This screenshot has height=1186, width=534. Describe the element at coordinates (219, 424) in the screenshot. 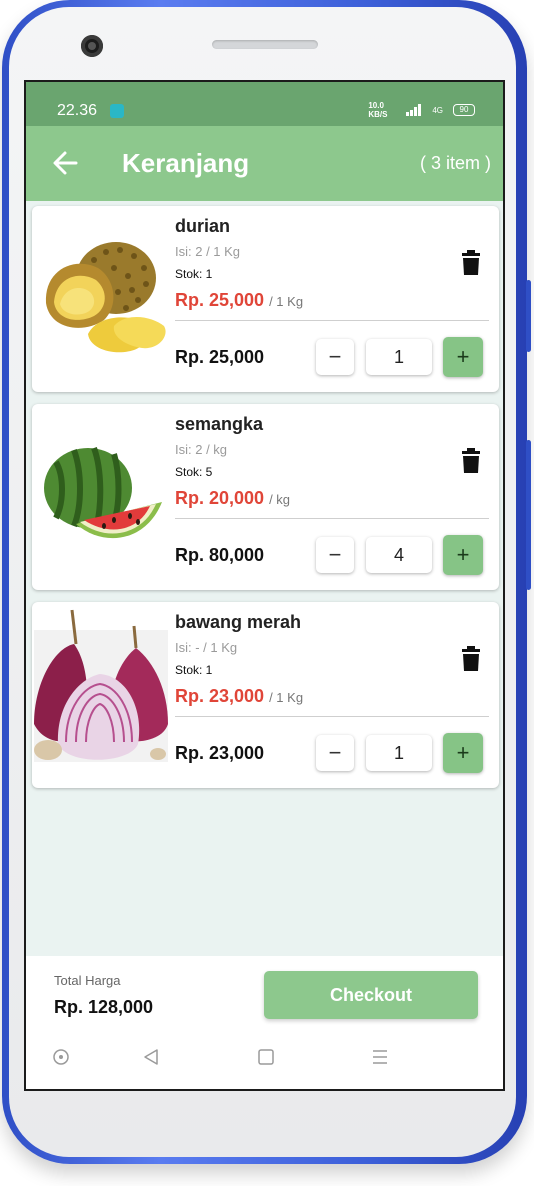

I see `product-name: semangka` at that location.